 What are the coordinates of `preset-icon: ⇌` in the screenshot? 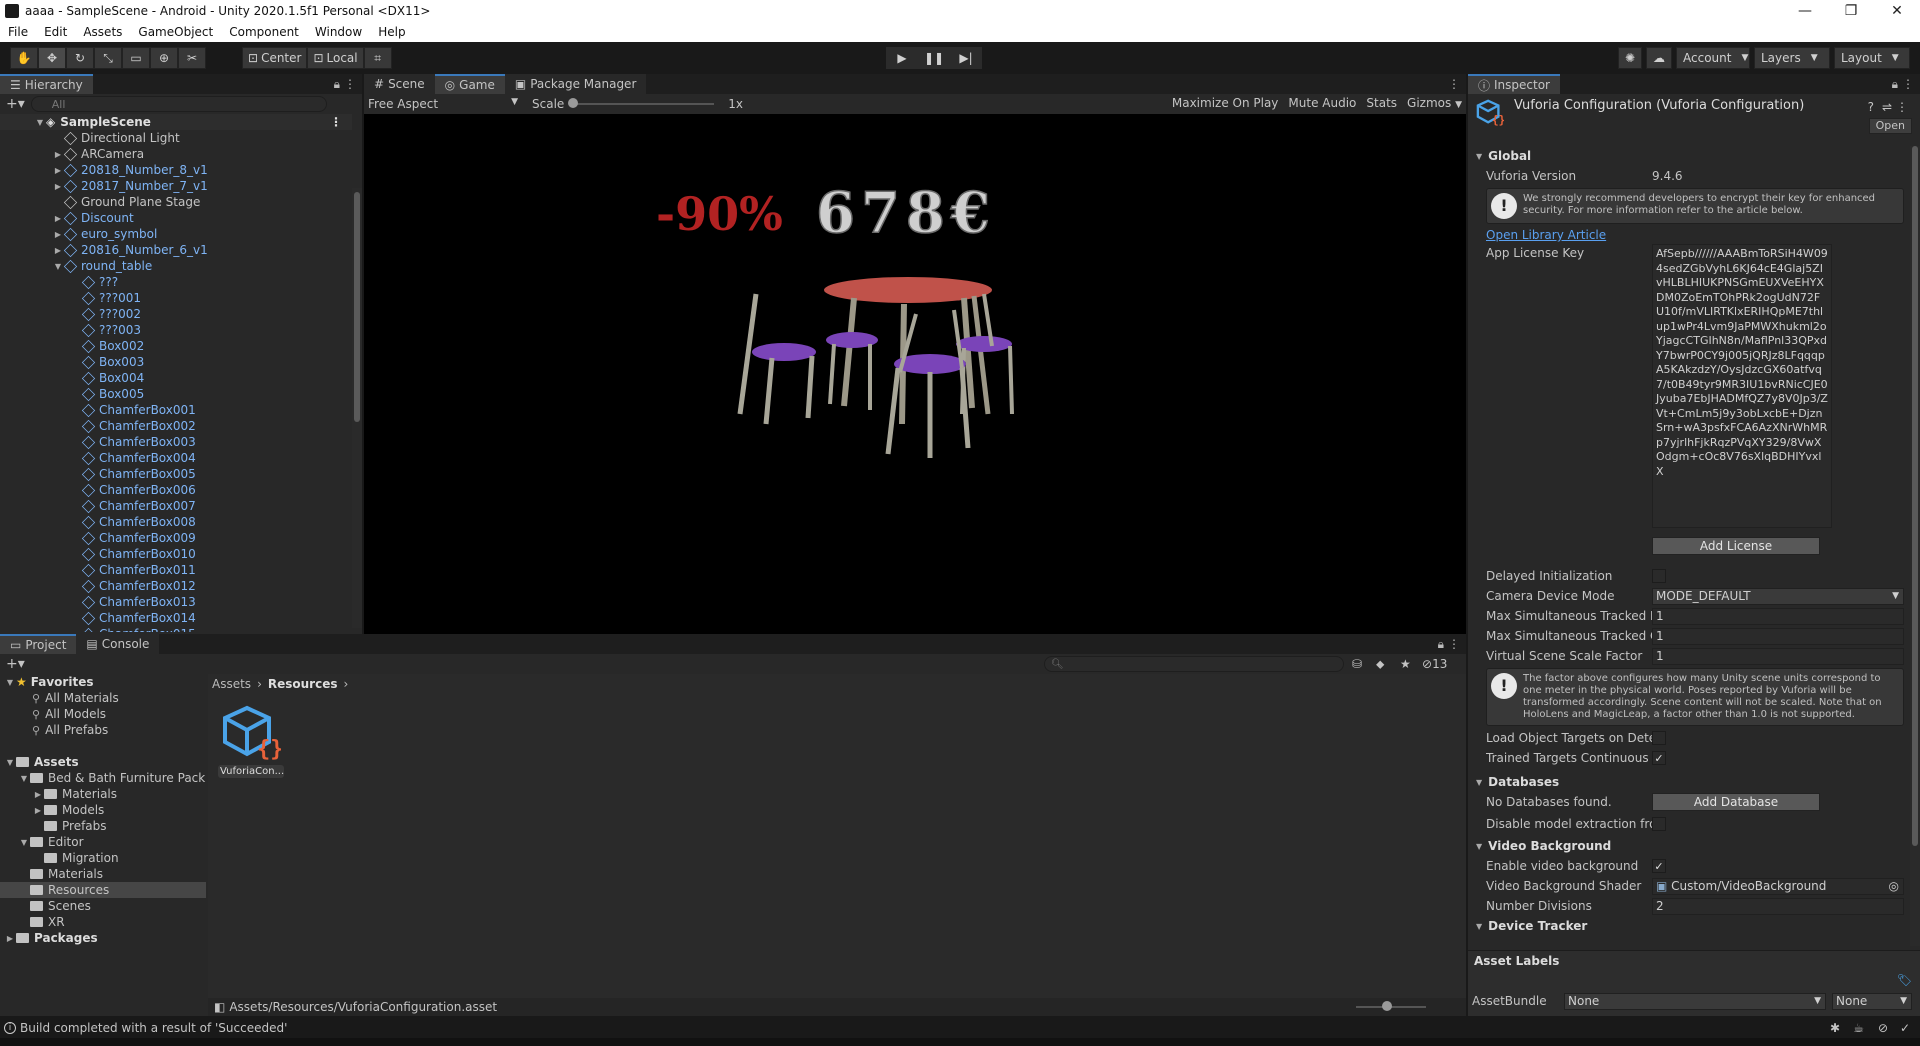 It's located at (1887, 107).